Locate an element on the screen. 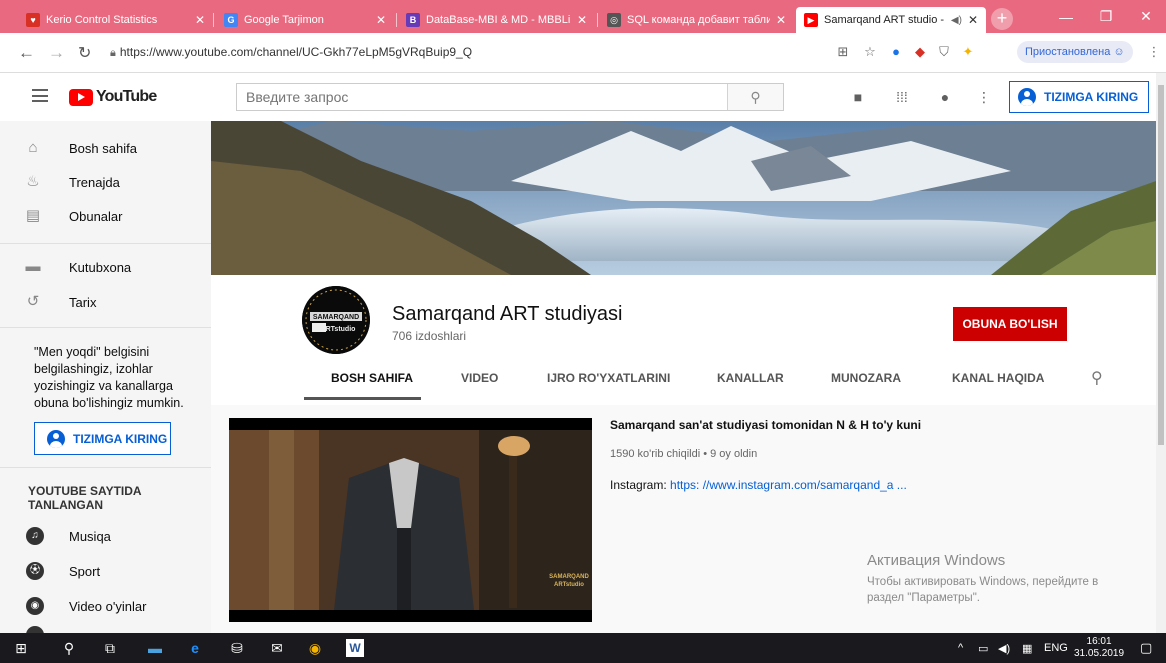  audio-playing-icon: ◀) is located at coordinates (956, 20).